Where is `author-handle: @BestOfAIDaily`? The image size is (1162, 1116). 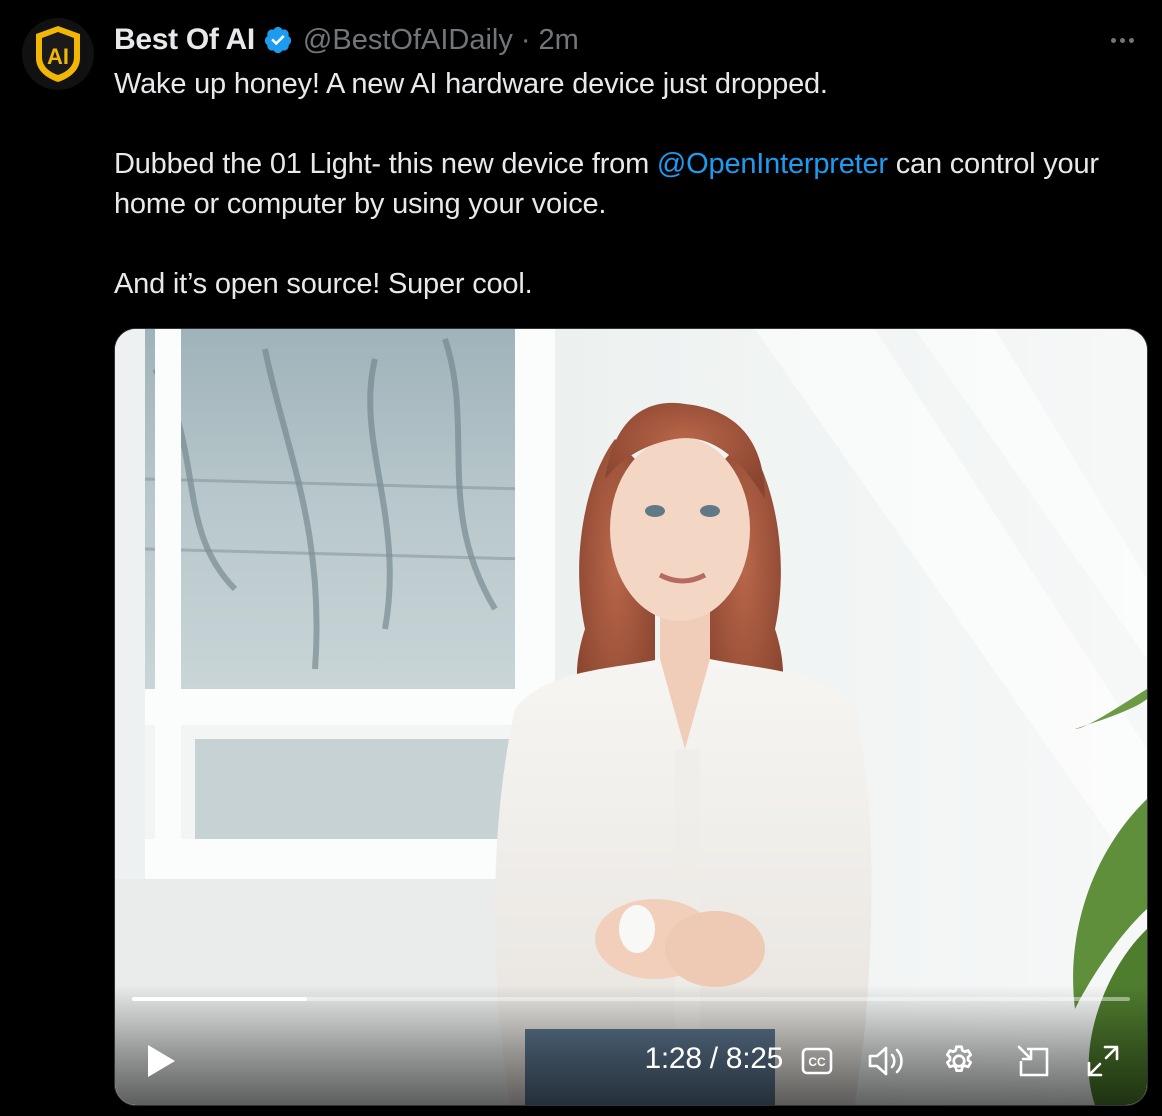
author-handle: @BestOfAIDaily is located at coordinates (408, 40).